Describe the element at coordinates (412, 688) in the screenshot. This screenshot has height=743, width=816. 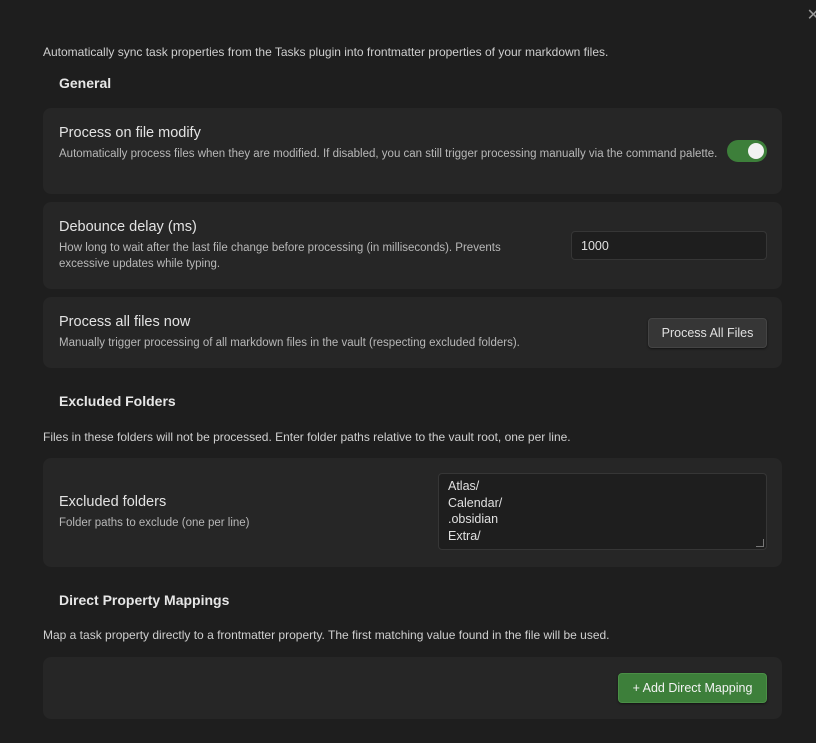
I see `direct-mappings-card: + Add Direct Mapping` at that location.